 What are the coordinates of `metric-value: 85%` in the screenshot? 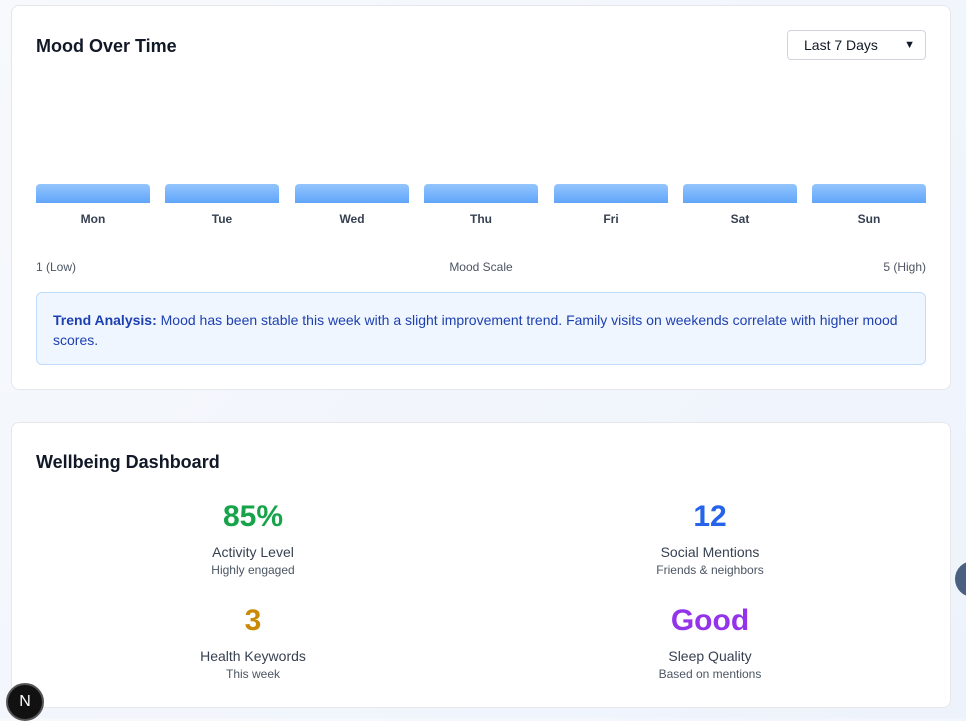 It's located at (253, 516).